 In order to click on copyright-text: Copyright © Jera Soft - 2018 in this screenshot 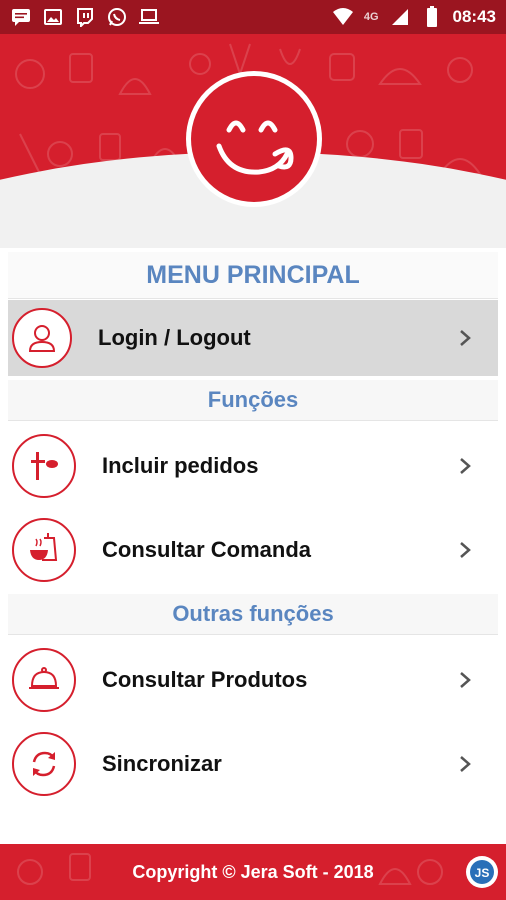, I will do `click(253, 871)`.